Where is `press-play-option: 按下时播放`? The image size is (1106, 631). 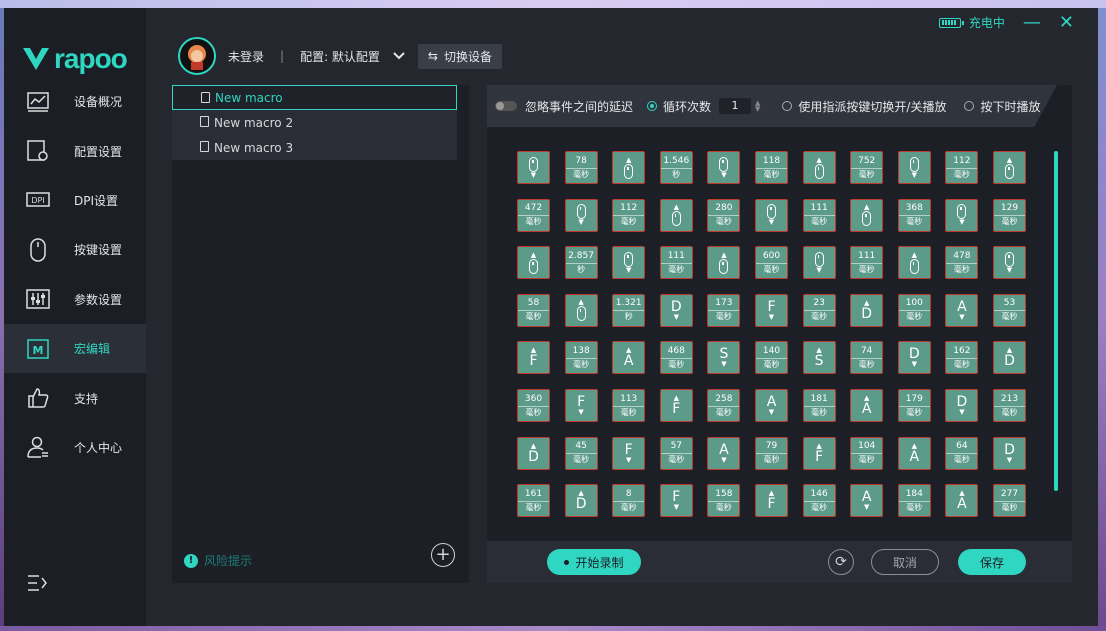 press-play-option: 按下时播放 is located at coordinates (1002, 106).